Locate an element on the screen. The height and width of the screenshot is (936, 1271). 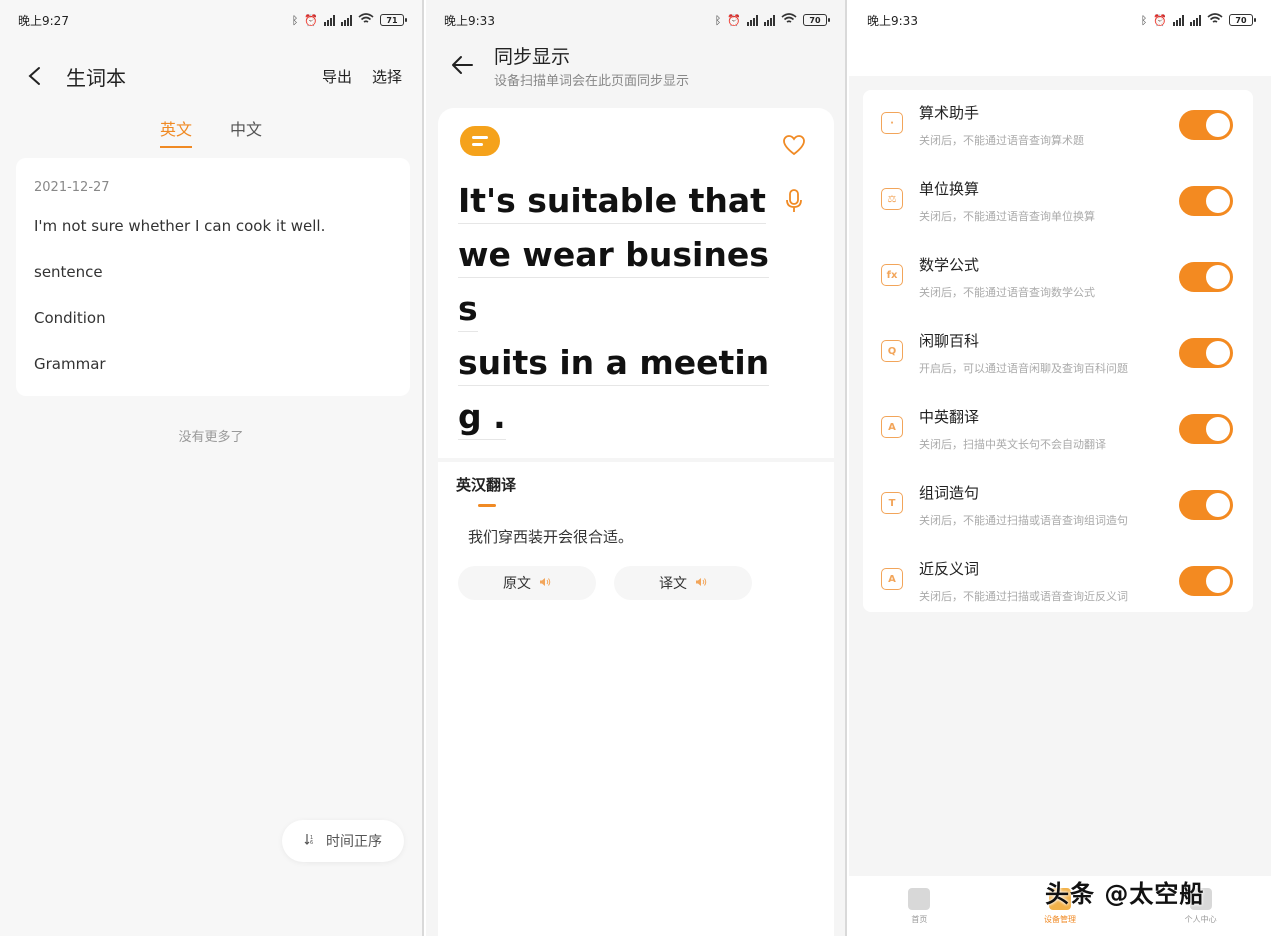
setting-row-translation: A 中英翻译 关闭后，扫描中英文长句不会自动翻译 is located at coordinates (1058, 432).